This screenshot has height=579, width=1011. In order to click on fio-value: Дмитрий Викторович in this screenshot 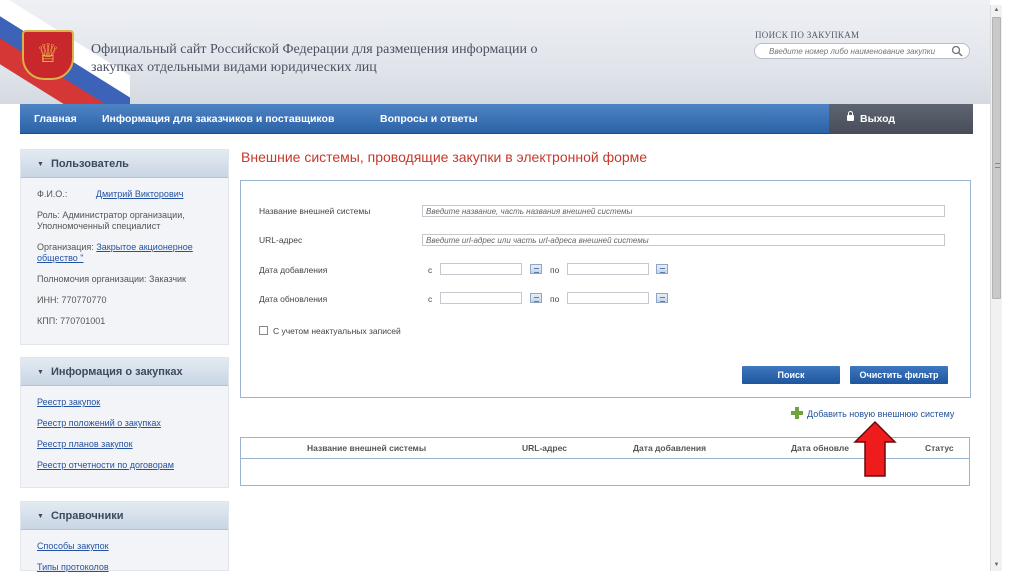, I will do `click(140, 194)`.